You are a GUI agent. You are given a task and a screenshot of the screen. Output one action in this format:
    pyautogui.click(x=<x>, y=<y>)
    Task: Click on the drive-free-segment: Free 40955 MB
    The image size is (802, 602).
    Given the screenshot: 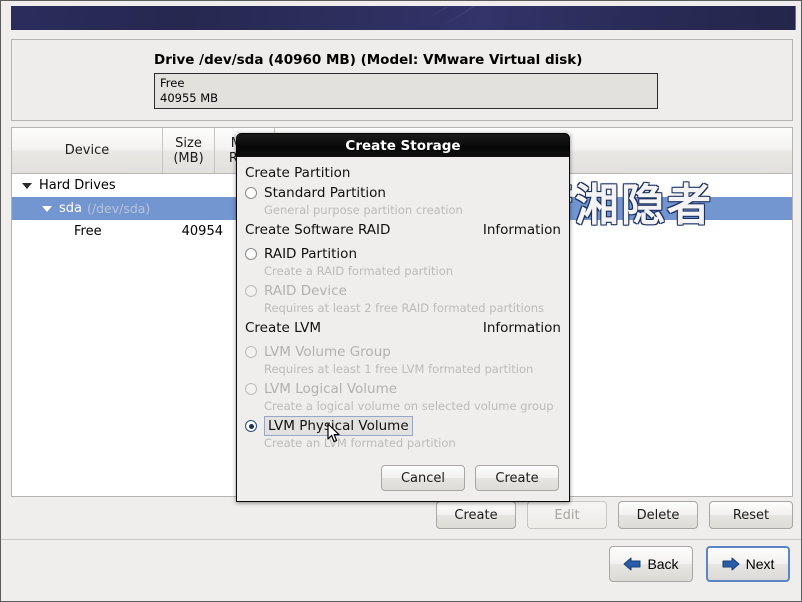 What is the action you would take?
    pyautogui.click(x=406, y=91)
    